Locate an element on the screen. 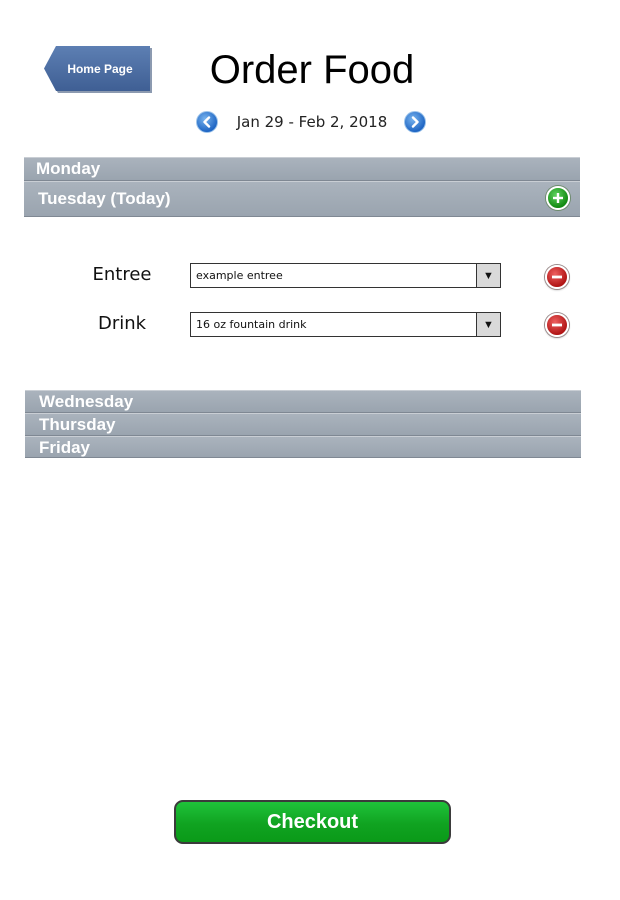  day-bar-monday: Monday is located at coordinates (302, 169).